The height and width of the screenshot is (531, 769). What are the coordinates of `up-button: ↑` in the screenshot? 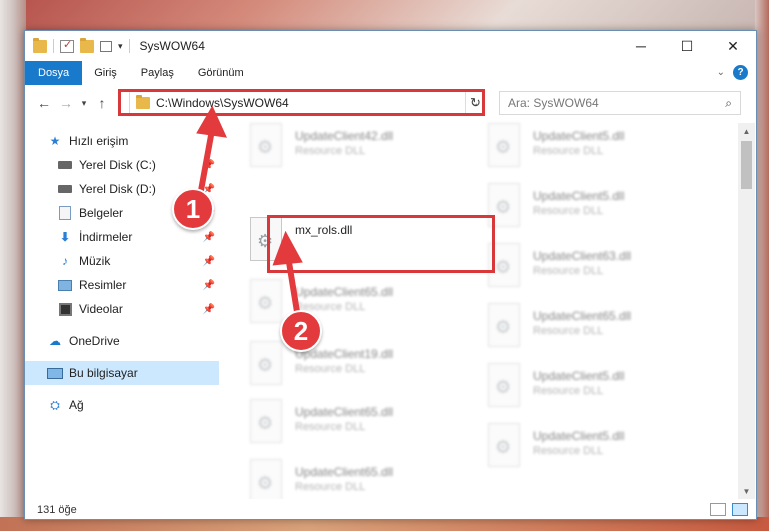 It's located at (102, 103).